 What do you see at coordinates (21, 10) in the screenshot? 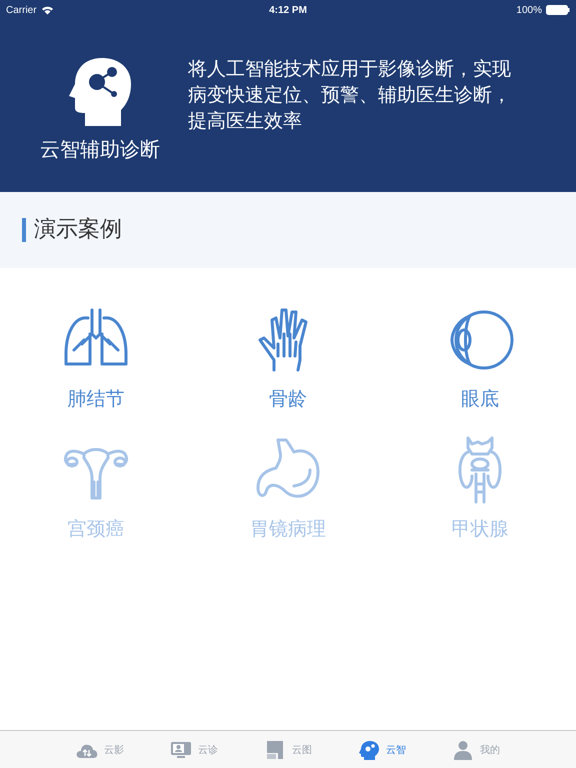
I see `carrier-label: Carrier` at bounding box center [21, 10].